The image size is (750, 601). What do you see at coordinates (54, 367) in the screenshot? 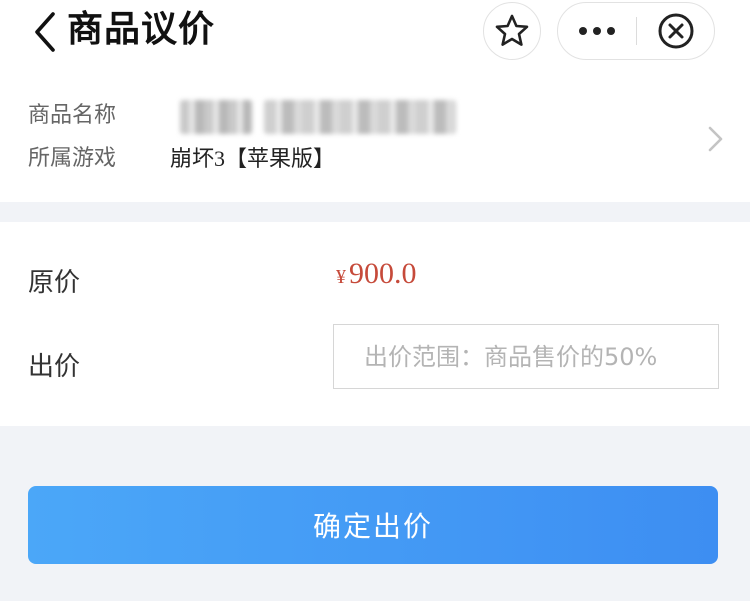
I see `bid-label: 出价` at bounding box center [54, 367].